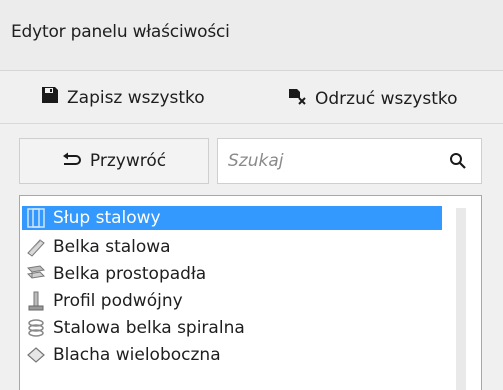 This screenshot has width=503, height=390. Describe the element at coordinates (232, 247) in the screenshot. I see `list-item: Belka stalowa` at that location.